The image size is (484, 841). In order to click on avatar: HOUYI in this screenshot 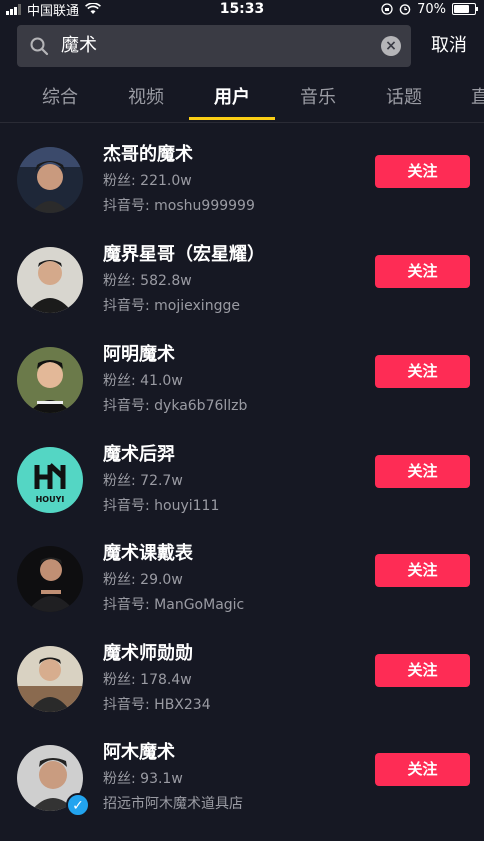, I will do `click(50, 480)`.